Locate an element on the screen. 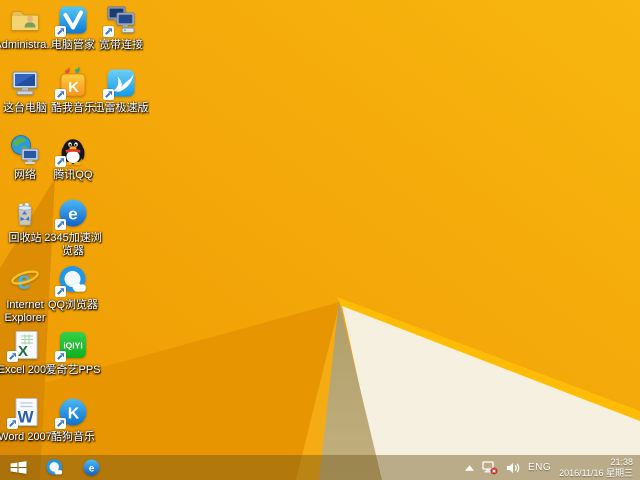  taskbar: e ENG 21:38 2016/11/16 星期三 is located at coordinates (320, 467).